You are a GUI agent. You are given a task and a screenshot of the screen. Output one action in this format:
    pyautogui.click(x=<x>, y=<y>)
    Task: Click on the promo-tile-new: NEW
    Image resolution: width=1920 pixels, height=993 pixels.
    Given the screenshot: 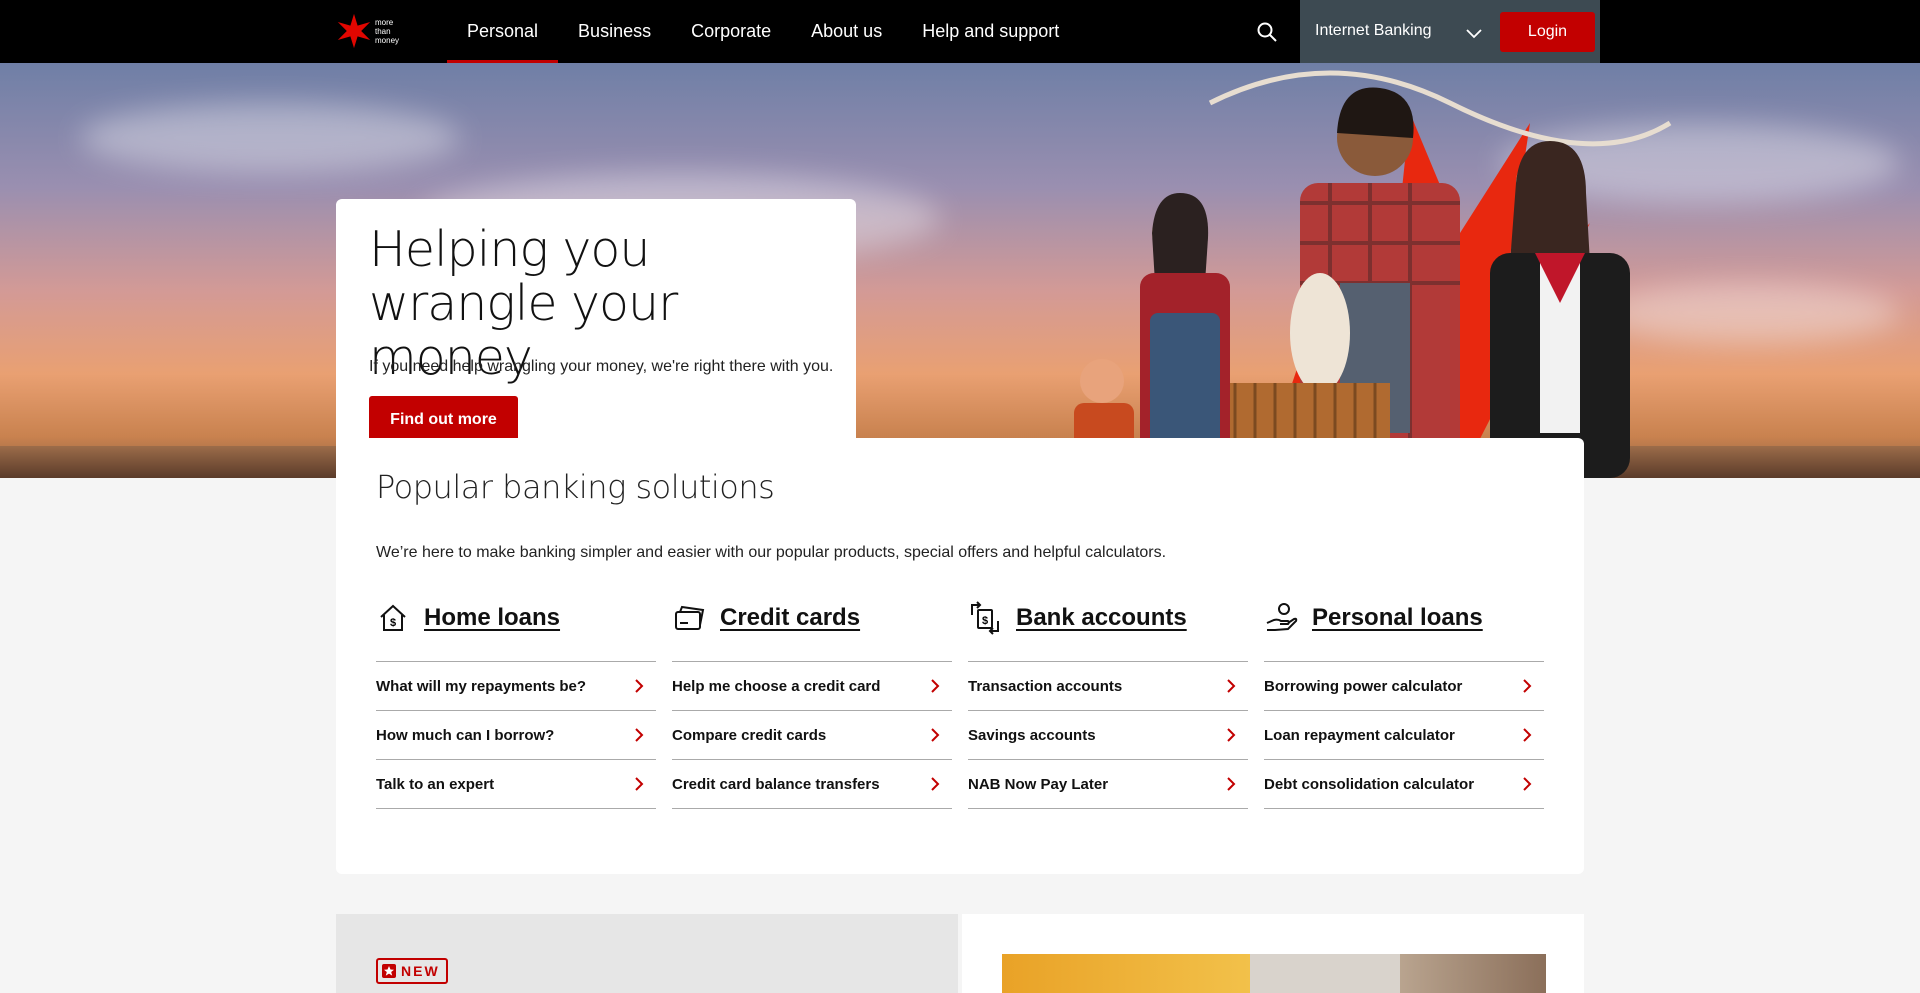 What is the action you would take?
    pyautogui.click(x=647, y=953)
    